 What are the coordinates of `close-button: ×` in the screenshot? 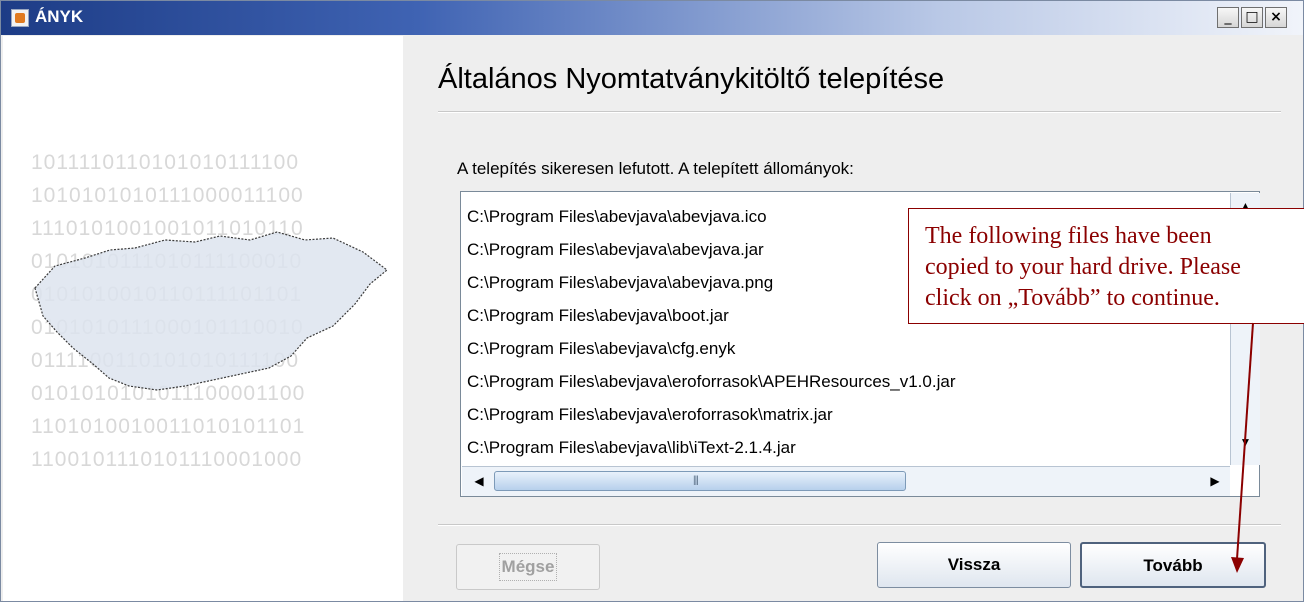 It's located at (1276, 17).